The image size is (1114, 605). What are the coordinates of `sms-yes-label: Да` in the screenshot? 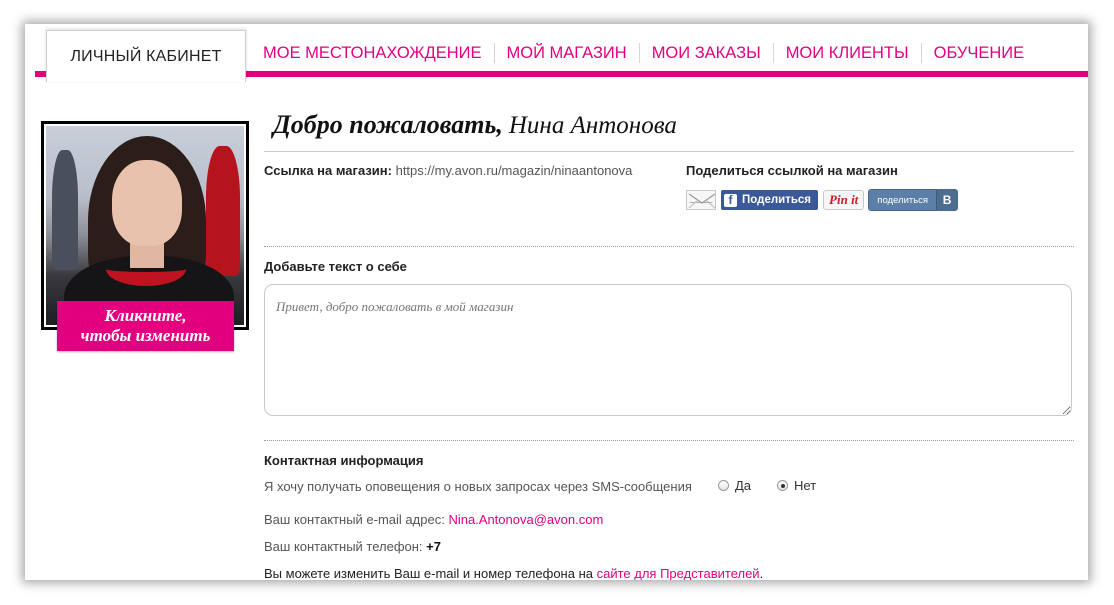 It's located at (743, 485).